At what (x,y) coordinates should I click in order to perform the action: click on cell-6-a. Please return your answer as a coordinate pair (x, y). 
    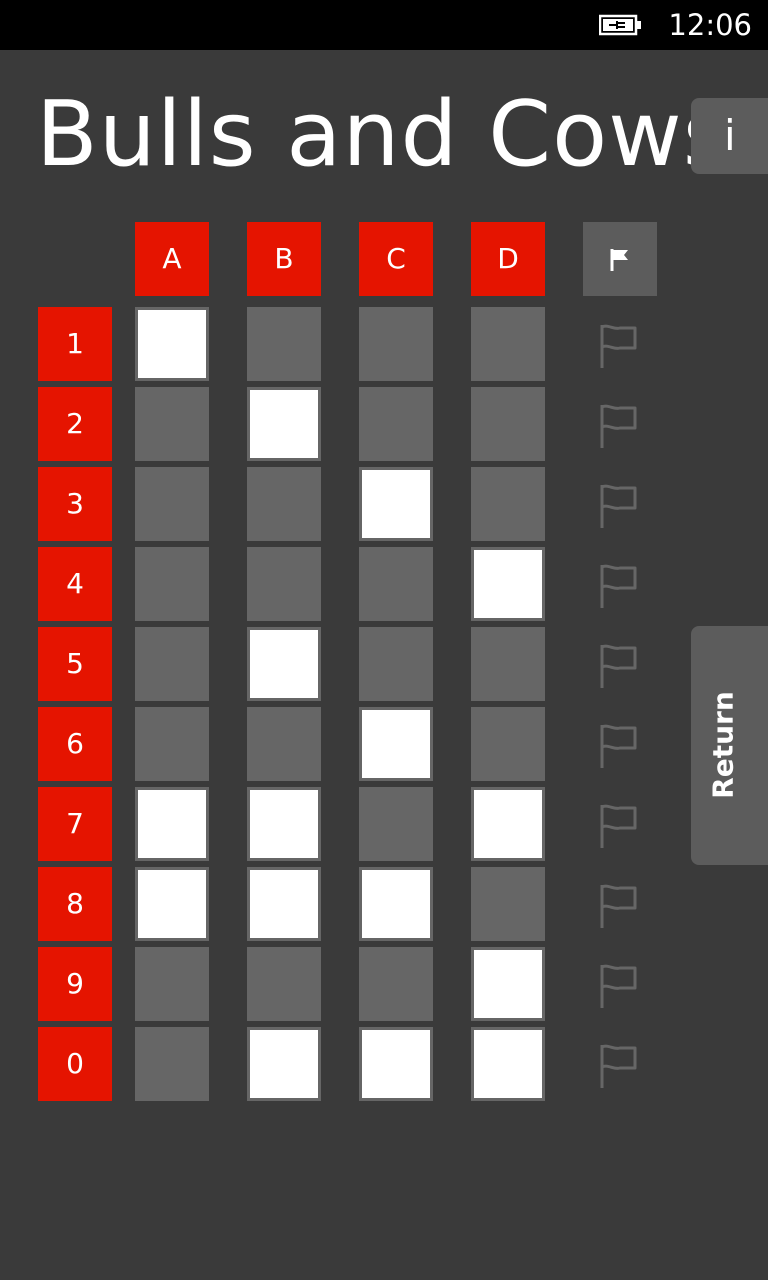
    Looking at the image, I should click on (172, 744).